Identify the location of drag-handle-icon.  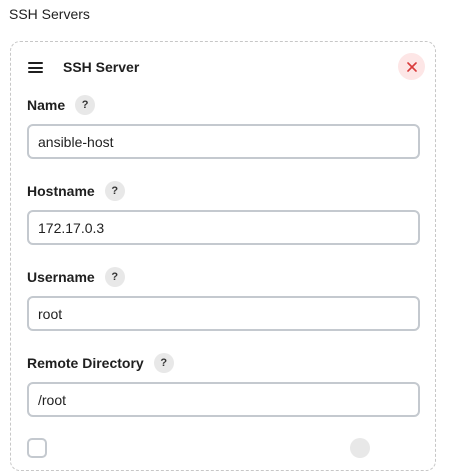
(35, 67).